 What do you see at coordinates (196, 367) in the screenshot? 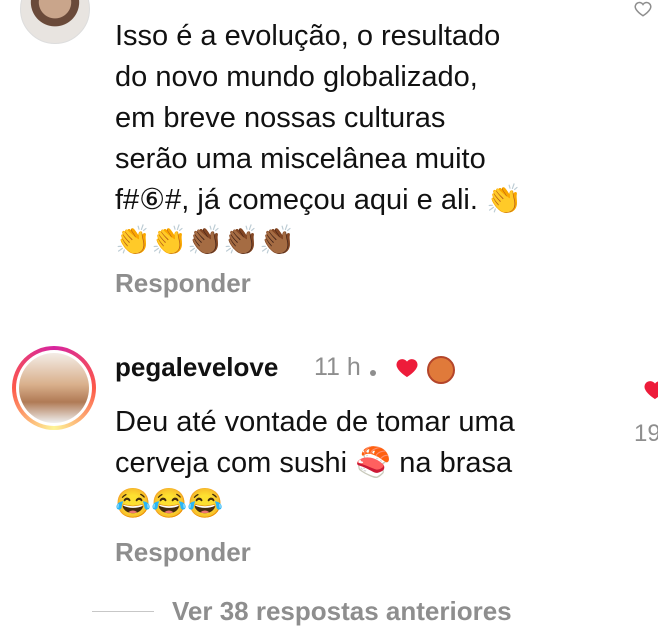
I see `comment-username: pegalevelove` at bounding box center [196, 367].